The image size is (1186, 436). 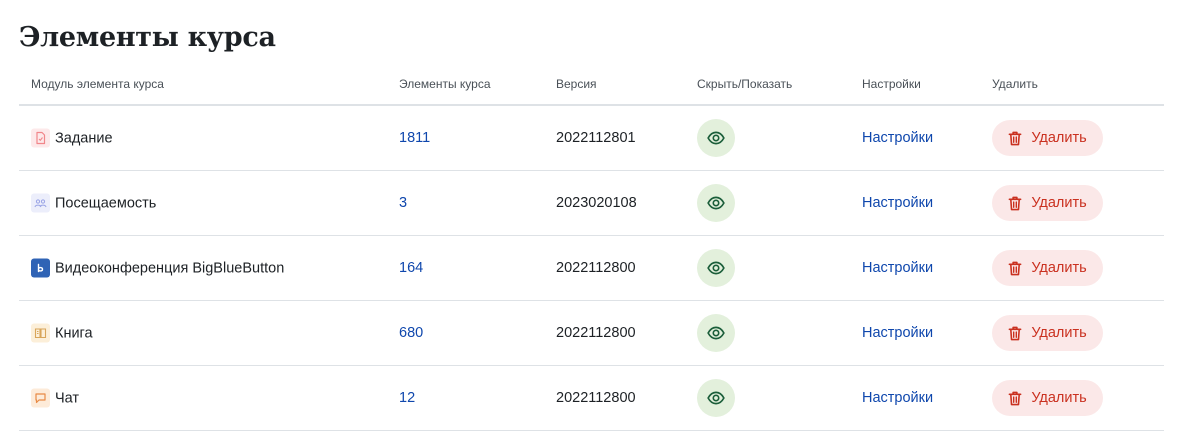 I want to click on module-name: Книга, so click(x=74, y=333).